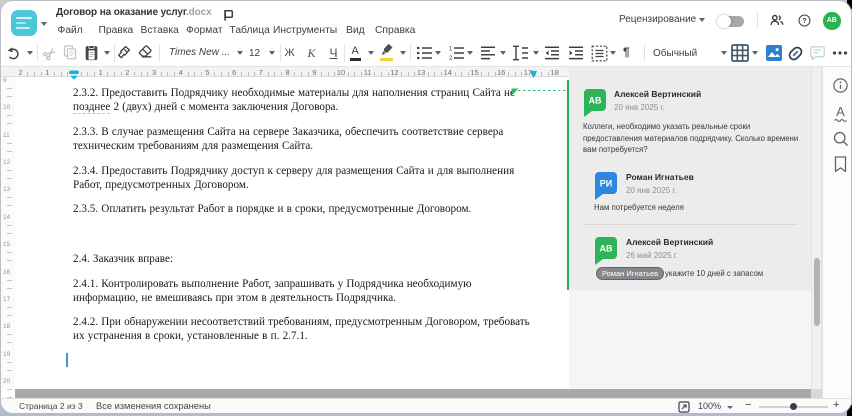 This screenshot has height=416, width=852. What do you see at coordinates (606, 184) in the screenshot?
I see `svg-text: РИ` at bounding box center [606, 184].